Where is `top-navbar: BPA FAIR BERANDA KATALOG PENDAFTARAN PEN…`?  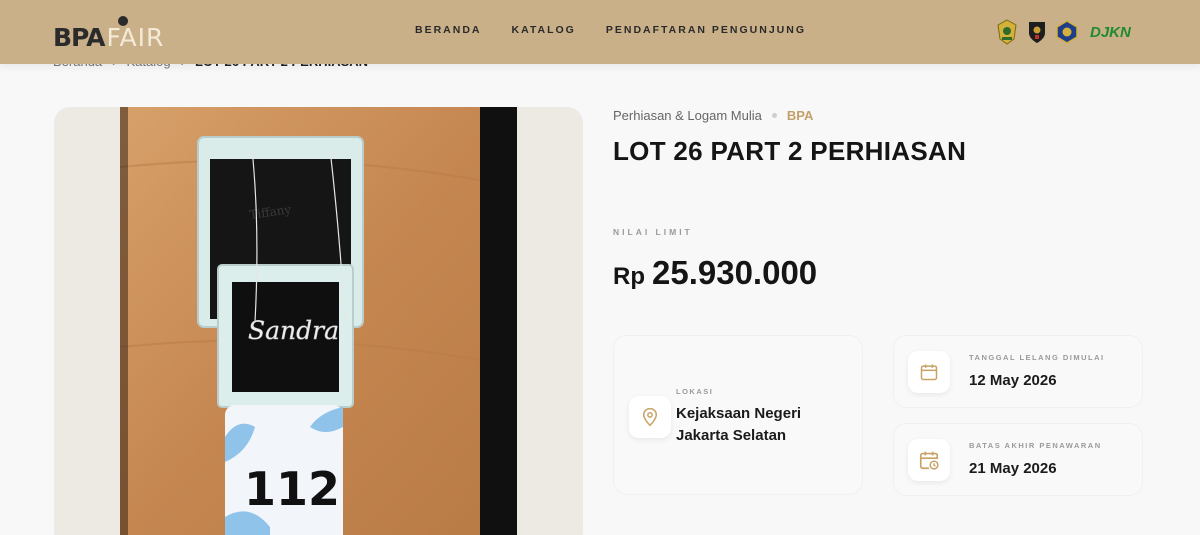
top-navbar: BPA FAIR BERANDA KATALOG PENDAFTARAN PEN… is located at coordinates (600, 32).